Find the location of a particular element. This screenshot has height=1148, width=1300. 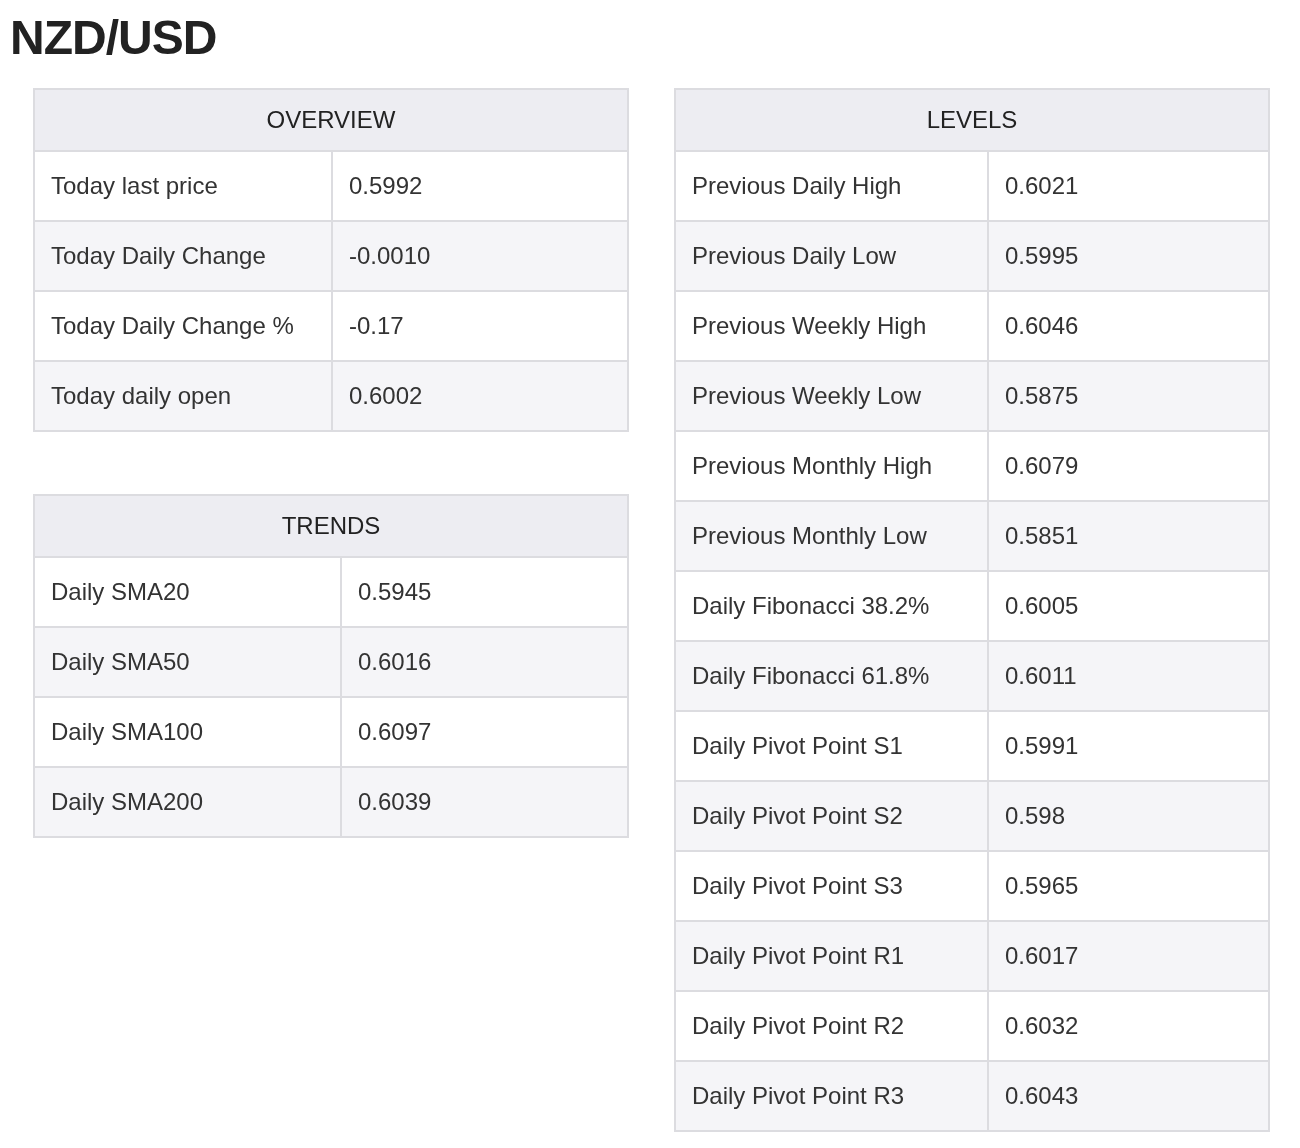

label-cell: Today Daily Change is located at coordinates (183, 256).